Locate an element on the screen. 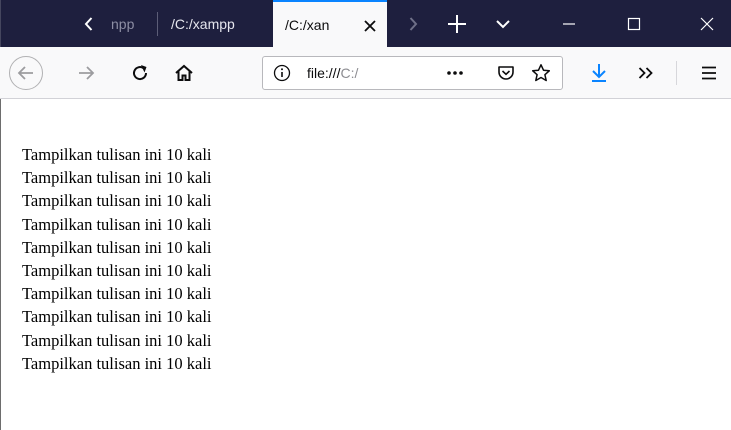 This screenshot has width=731, height=430. arrow-left-icon is located at coordinates (25, 73).